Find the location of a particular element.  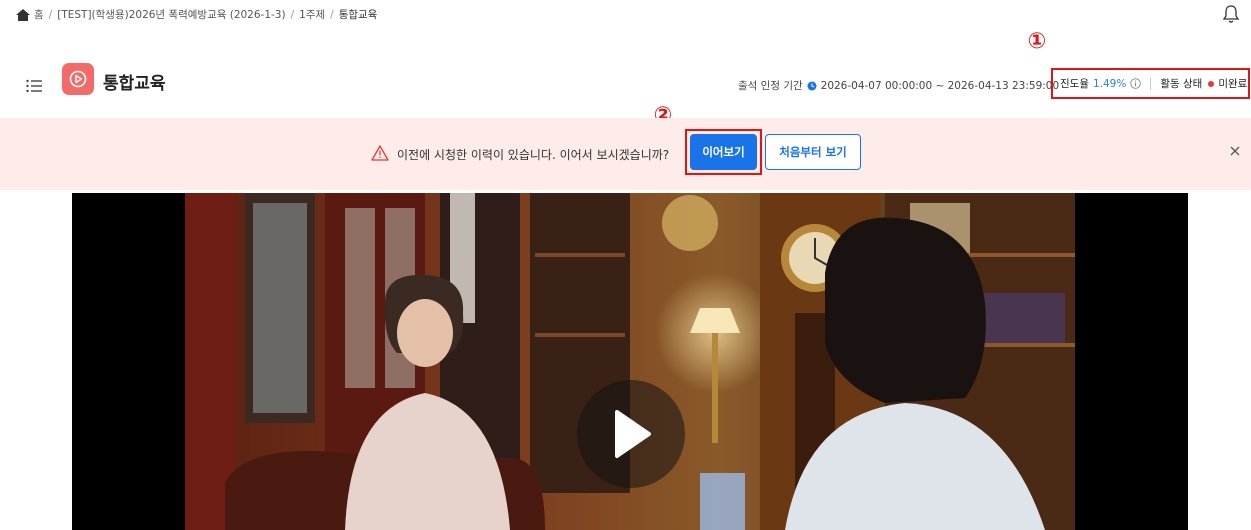

close-icon is located at coordinates (1235, 151).